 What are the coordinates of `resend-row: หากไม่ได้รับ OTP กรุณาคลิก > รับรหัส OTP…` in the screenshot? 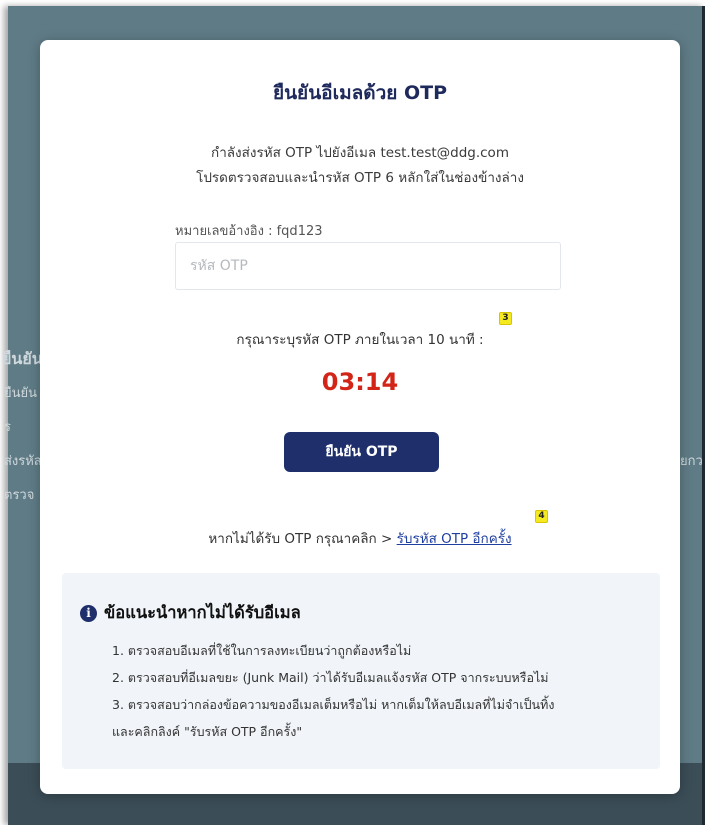 It's located at (360, 538).